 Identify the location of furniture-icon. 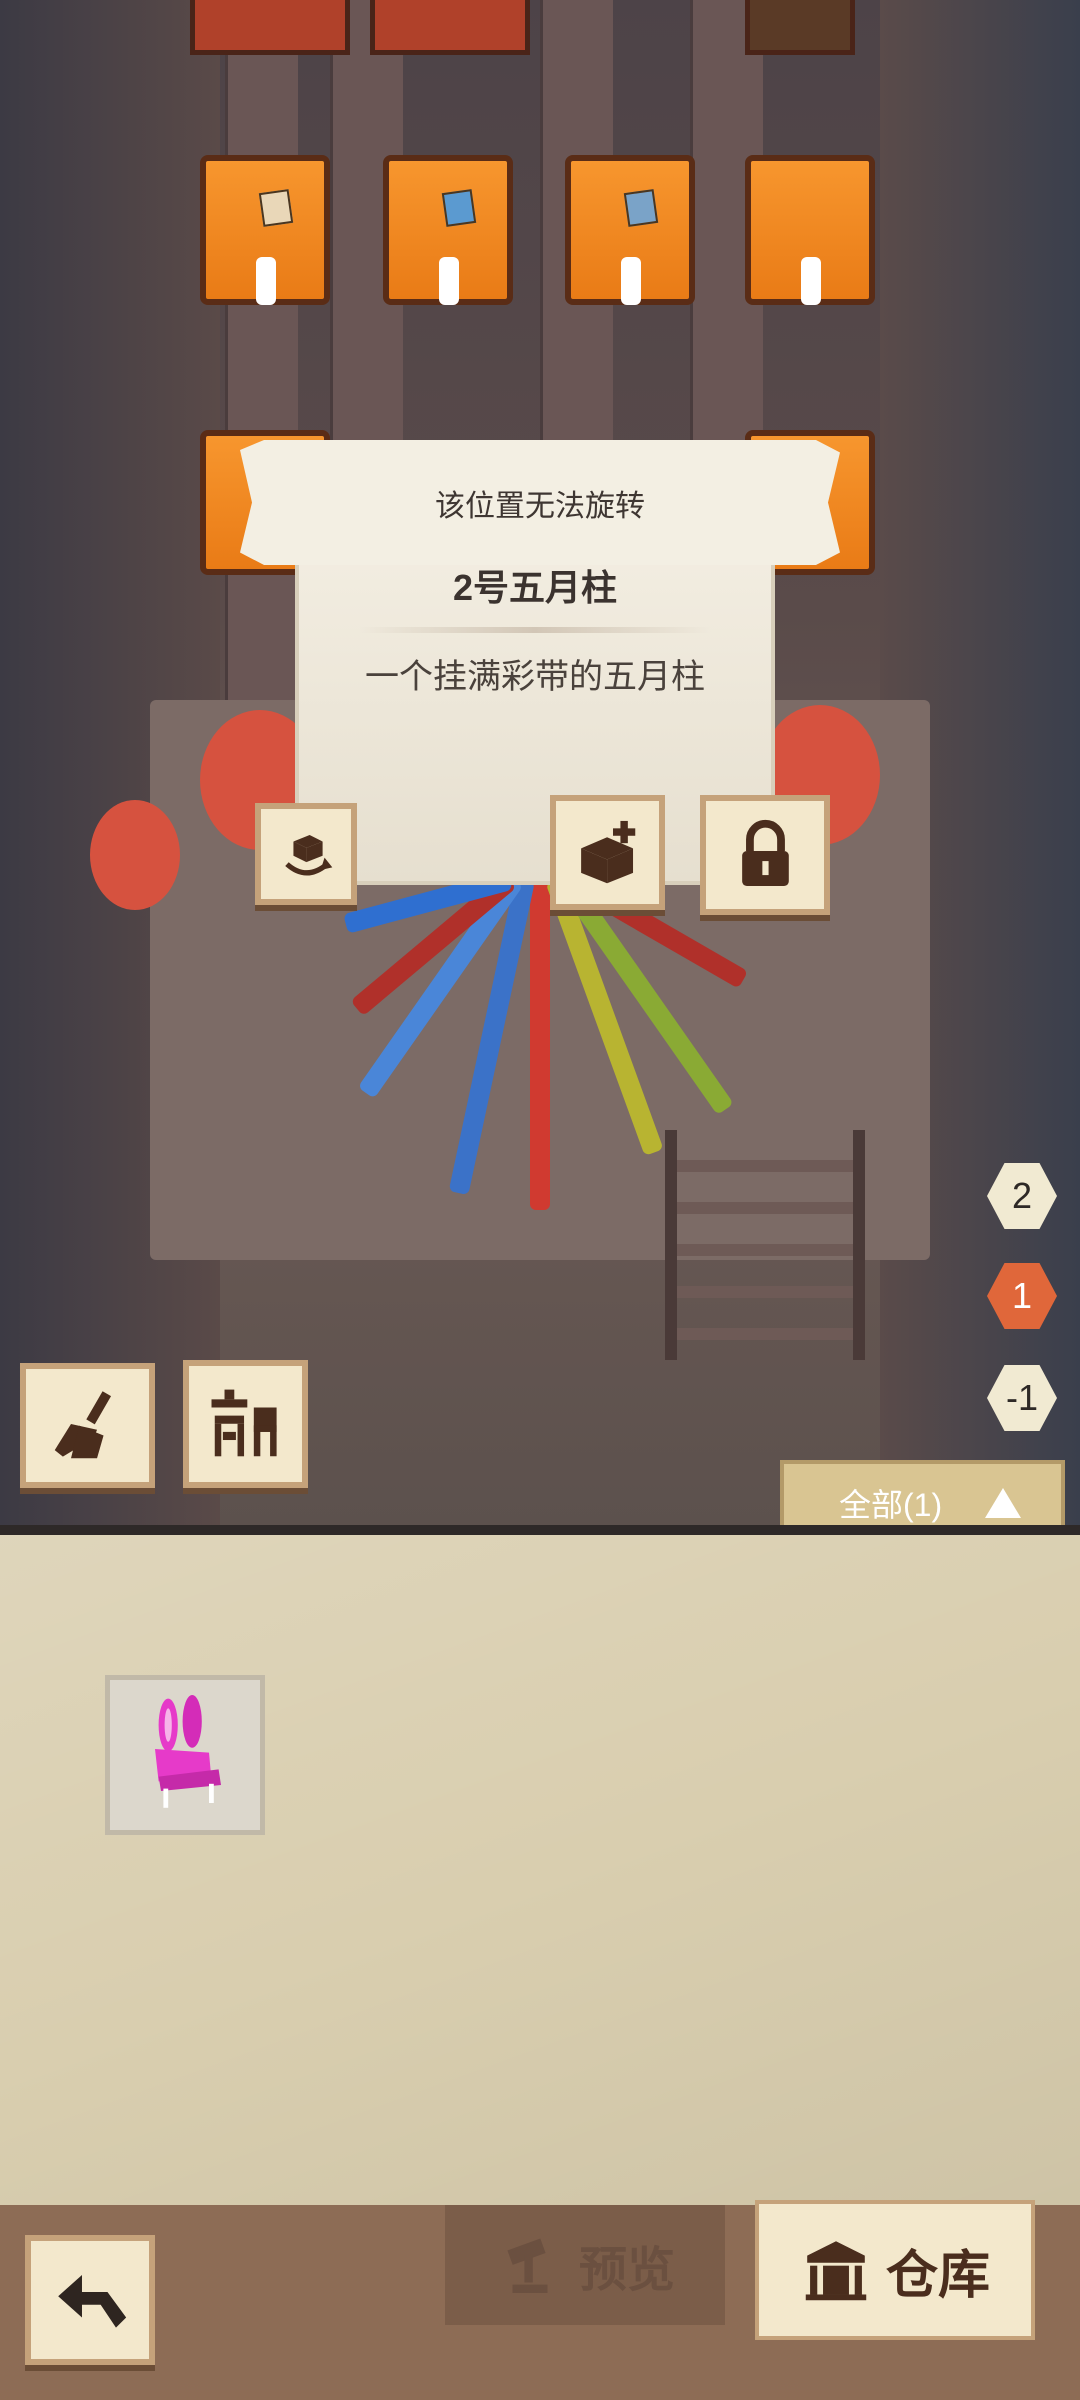
(244, 1423).